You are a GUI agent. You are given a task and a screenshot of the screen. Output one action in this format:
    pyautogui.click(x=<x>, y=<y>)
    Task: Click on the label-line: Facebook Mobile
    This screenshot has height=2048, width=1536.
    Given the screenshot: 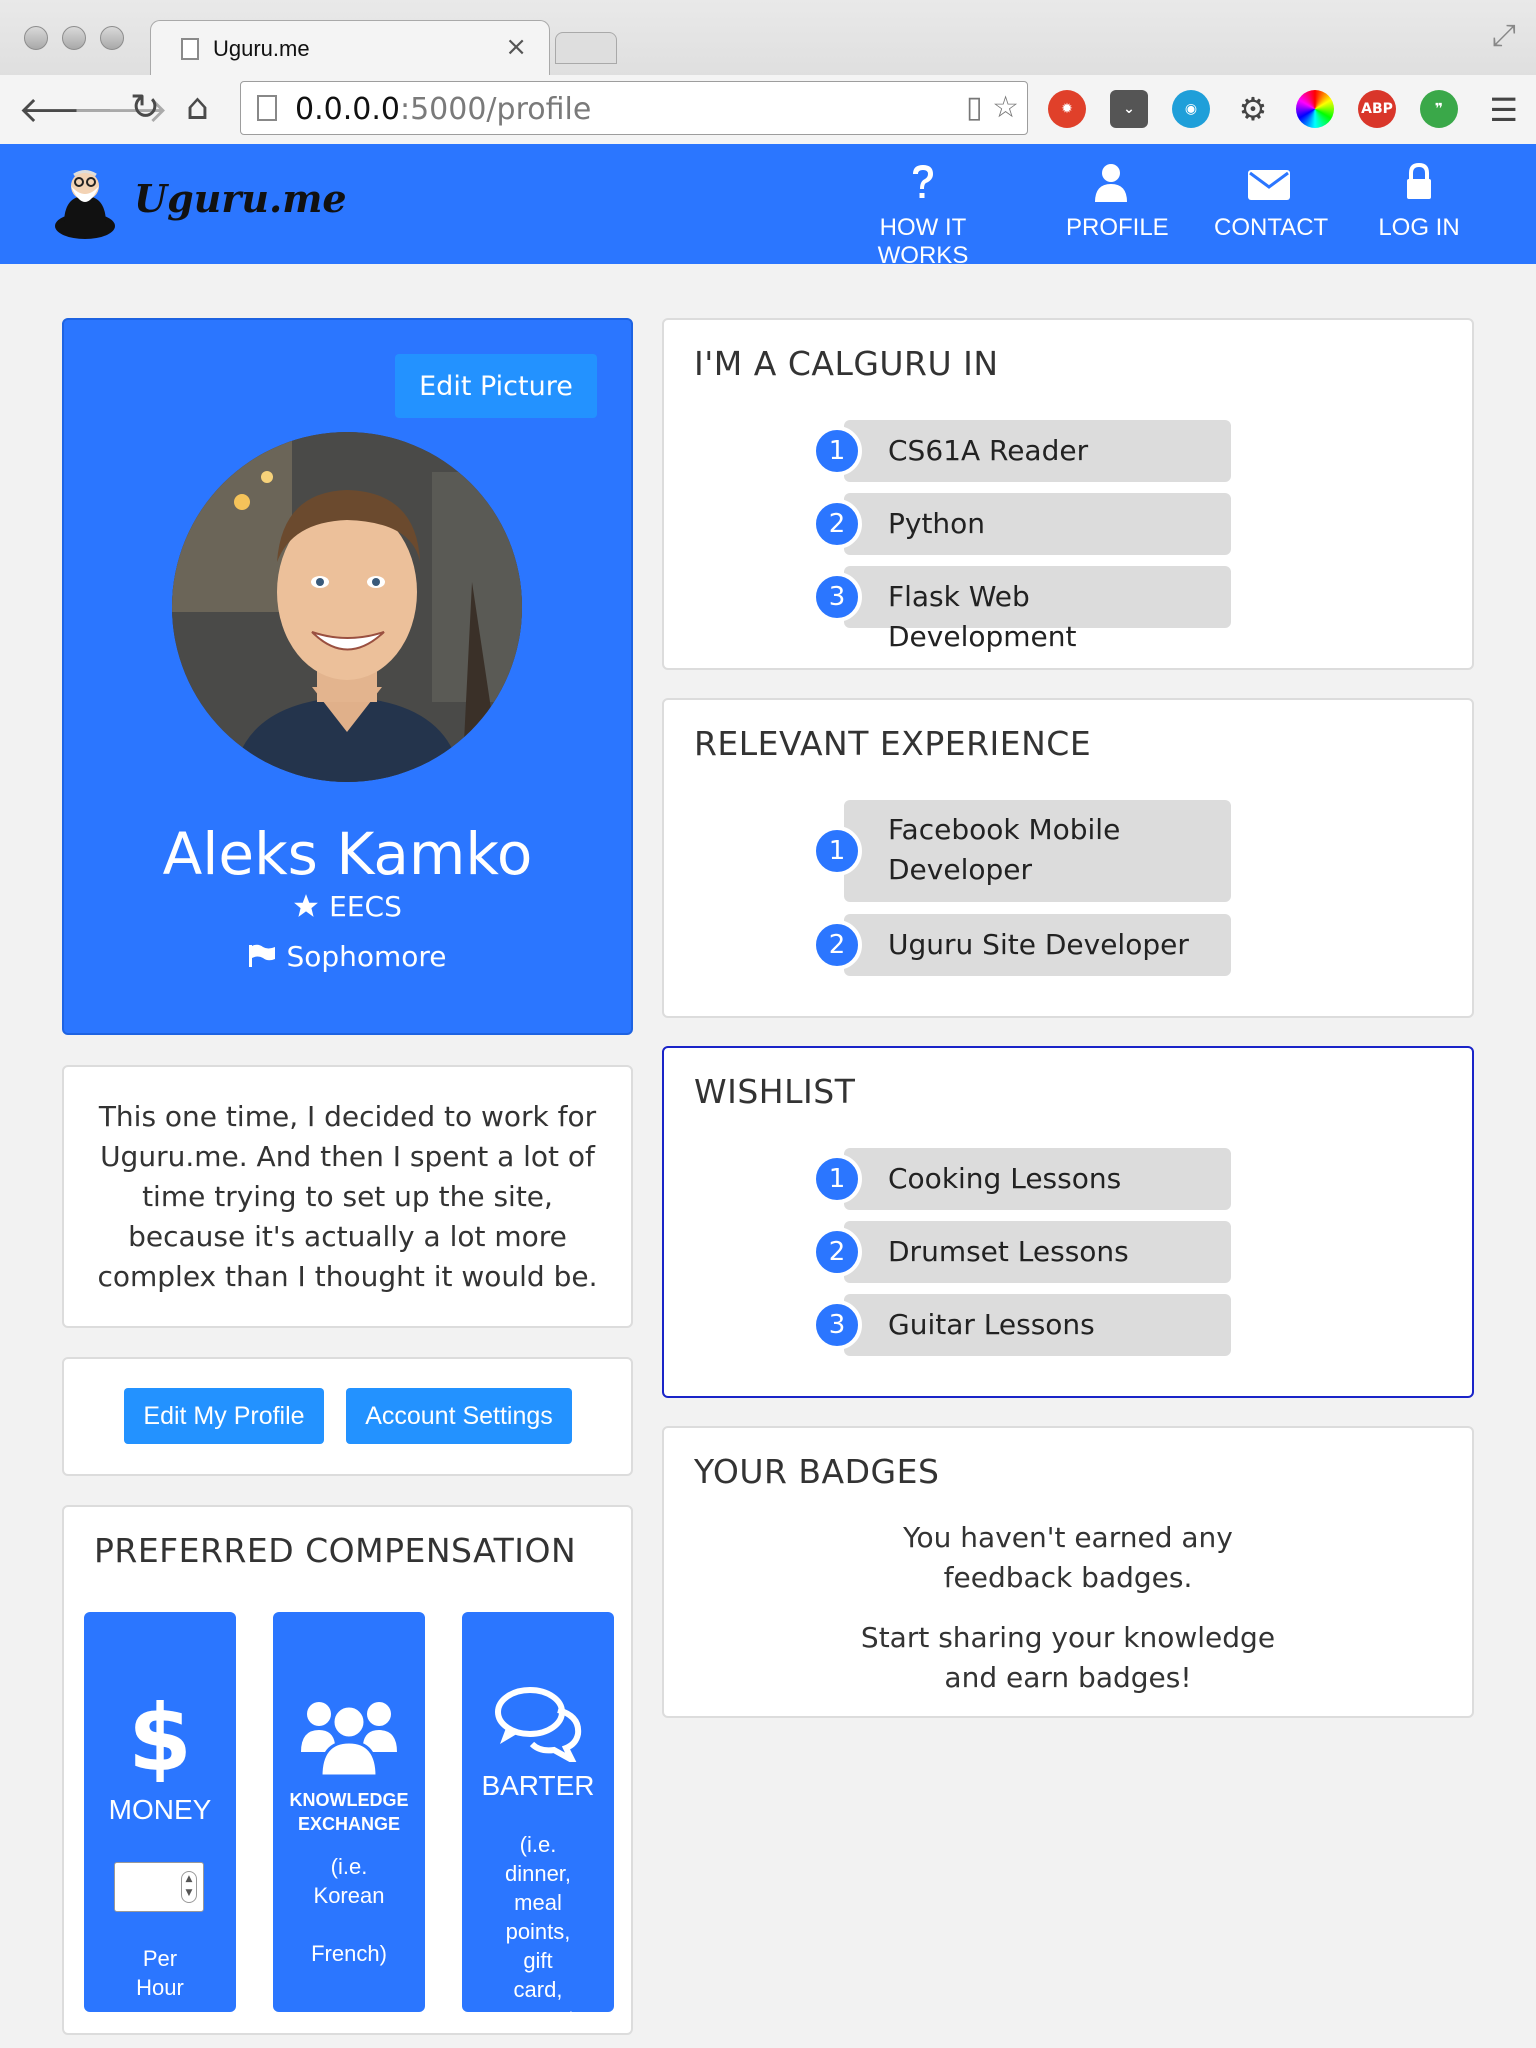 What is the action you would take?
    pyautogui.click(x=1004, y=829)
    